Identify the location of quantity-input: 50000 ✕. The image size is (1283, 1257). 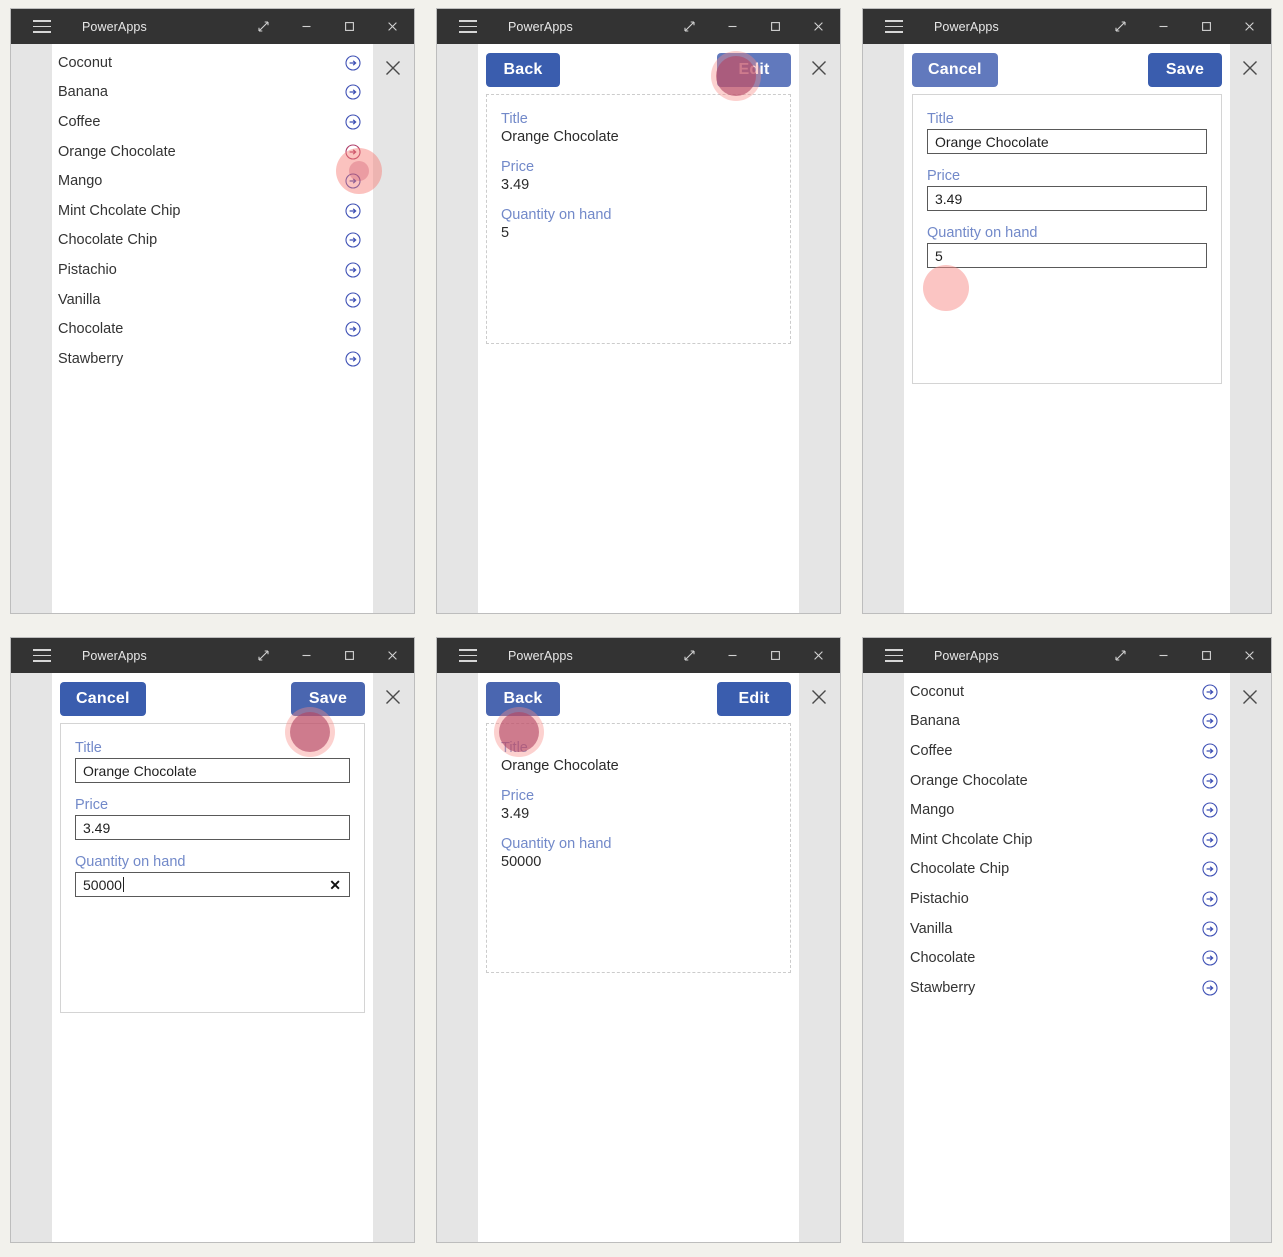
(212, 884).